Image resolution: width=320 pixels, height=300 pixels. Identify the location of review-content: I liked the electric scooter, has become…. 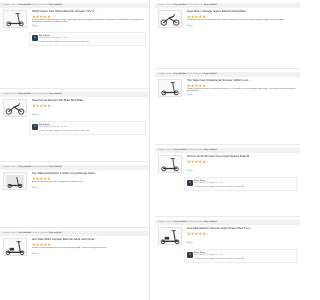
(241, 90).